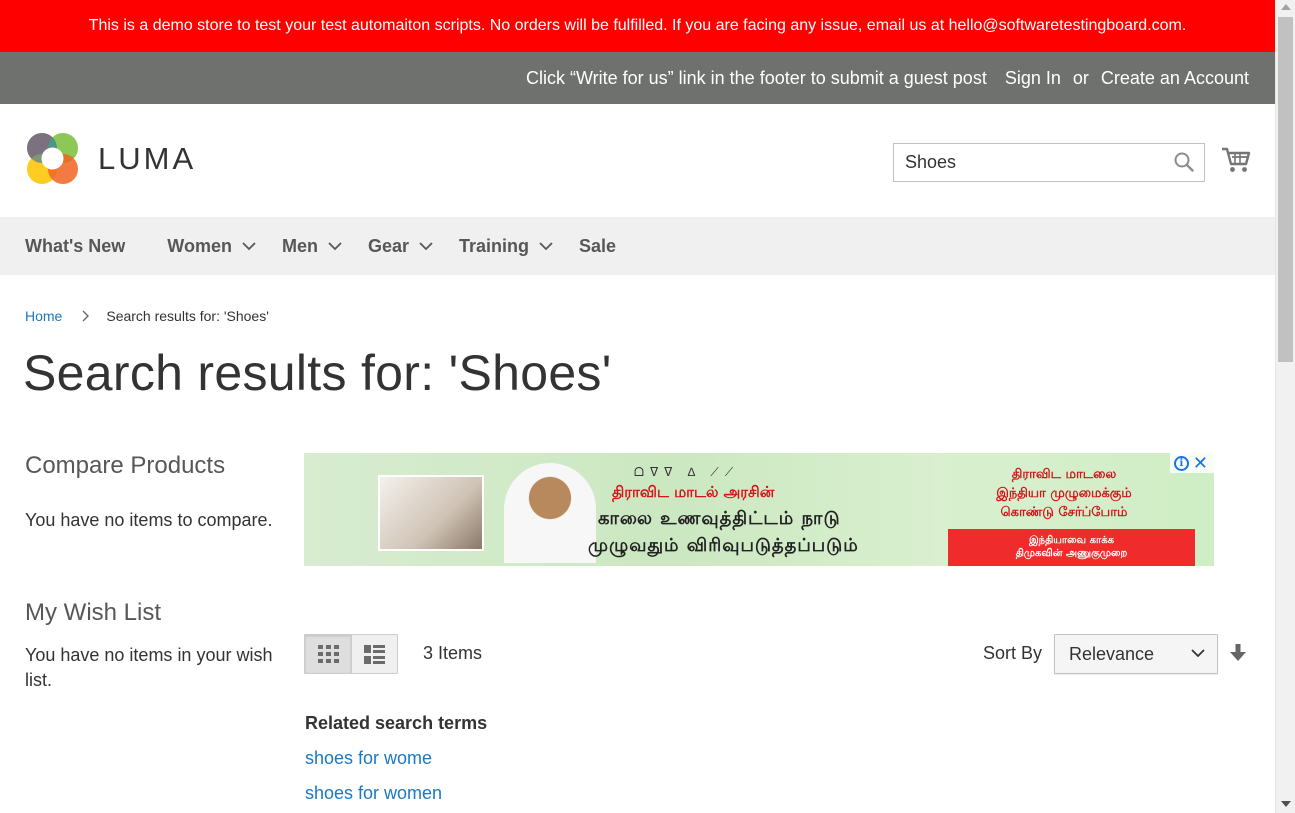  I want to click on sort-by-label: Sort By, so click(1013, 653).